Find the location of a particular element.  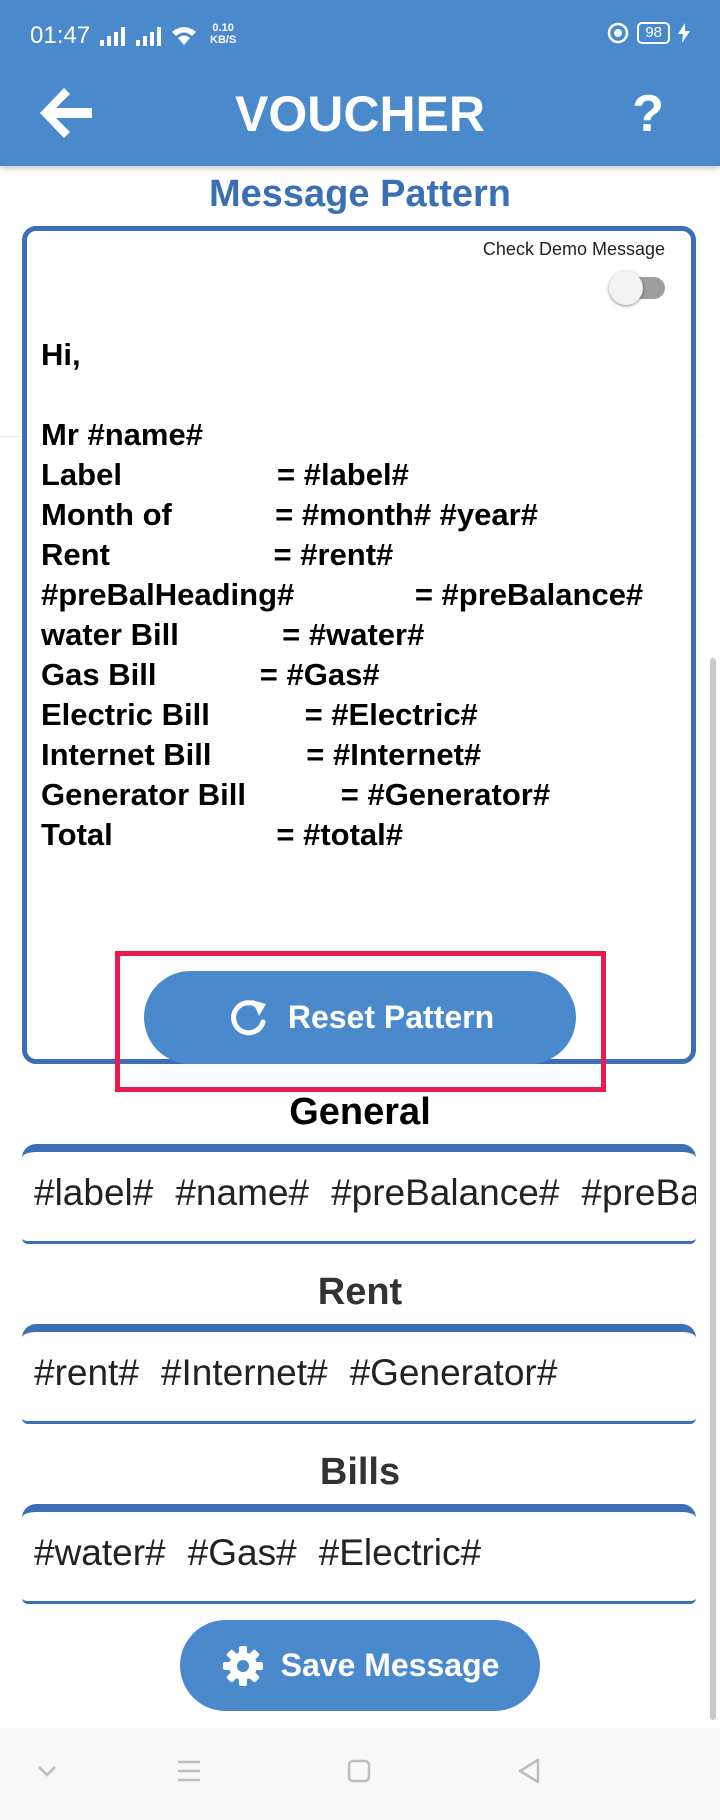

network-speed: 0.10 KB/S is located at coordinates (223, 34).